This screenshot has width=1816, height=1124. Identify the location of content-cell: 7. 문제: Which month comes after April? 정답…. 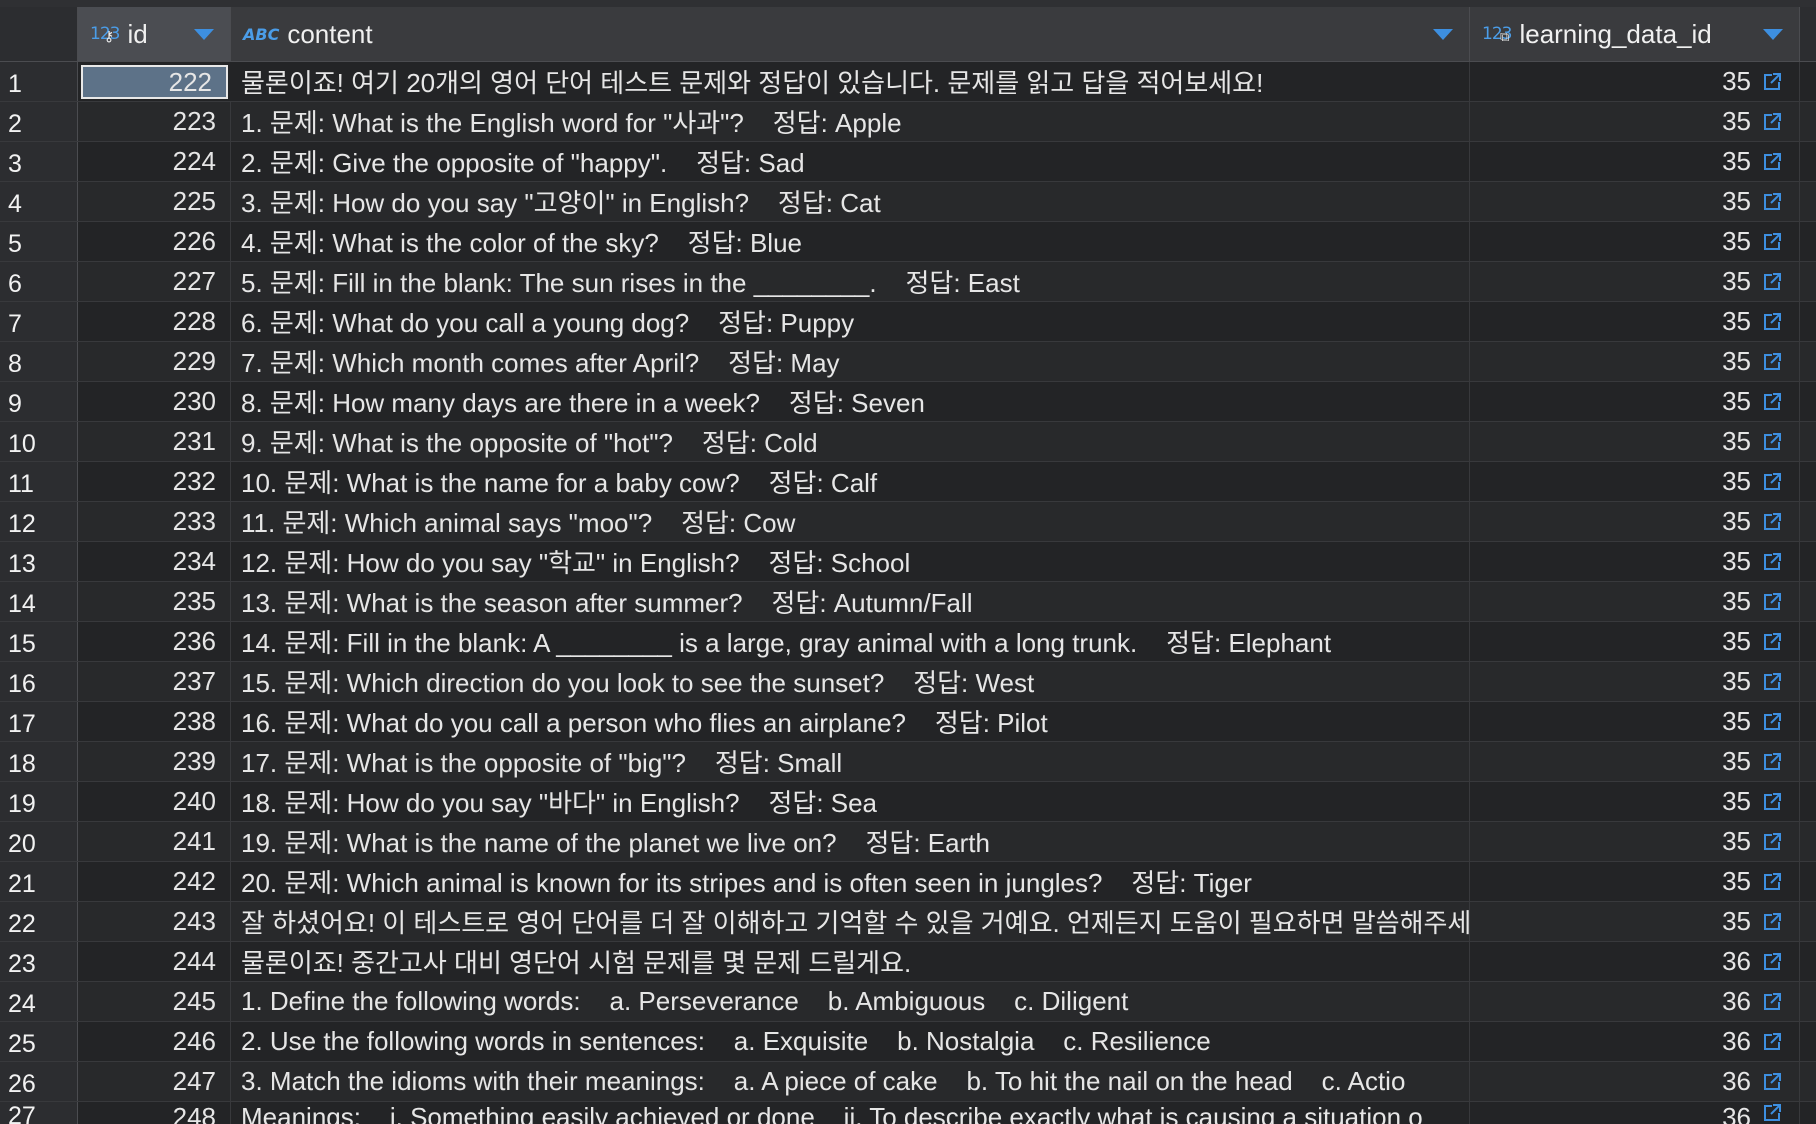
(850, 361).